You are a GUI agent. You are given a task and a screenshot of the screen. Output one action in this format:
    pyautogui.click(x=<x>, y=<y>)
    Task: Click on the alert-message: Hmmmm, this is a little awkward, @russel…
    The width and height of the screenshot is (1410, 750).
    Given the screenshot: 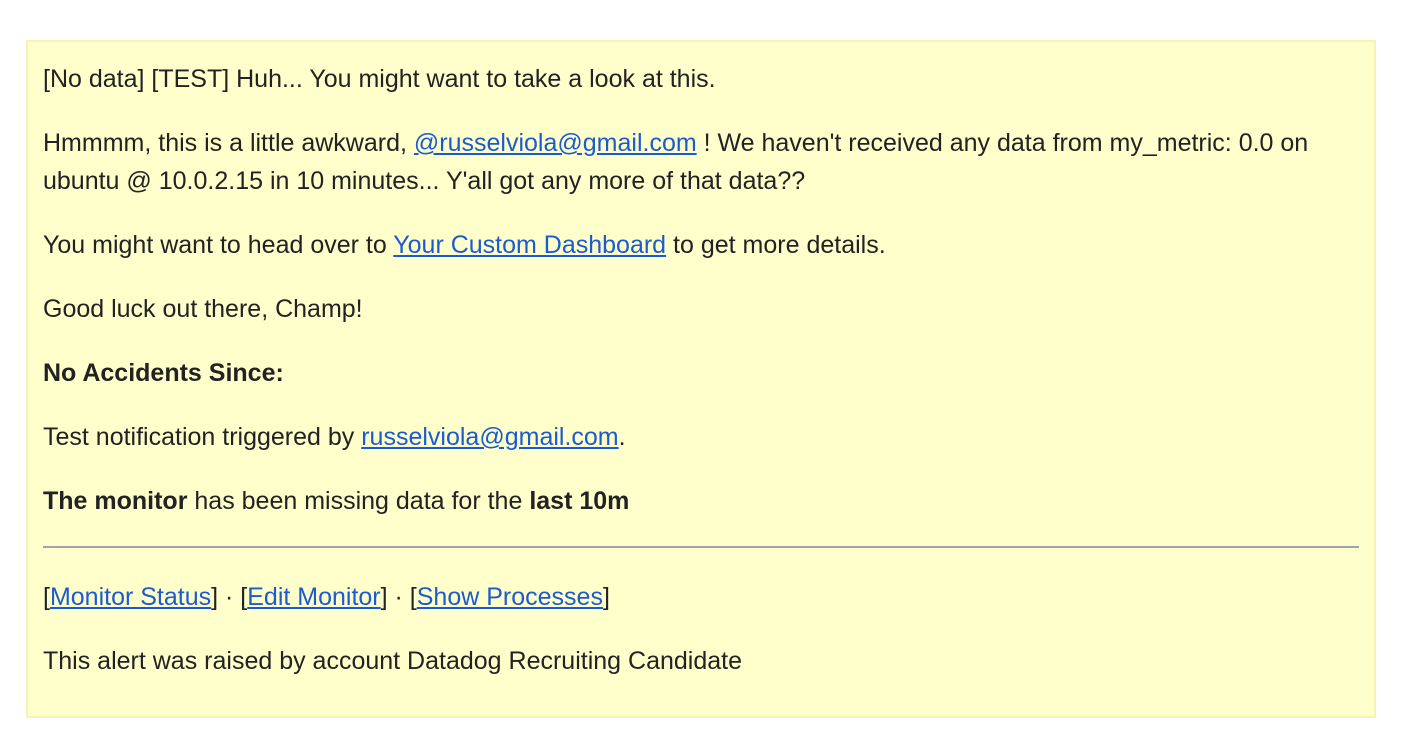 What is the action you would take?
    pyautogui.click(x=701, y=162)
    